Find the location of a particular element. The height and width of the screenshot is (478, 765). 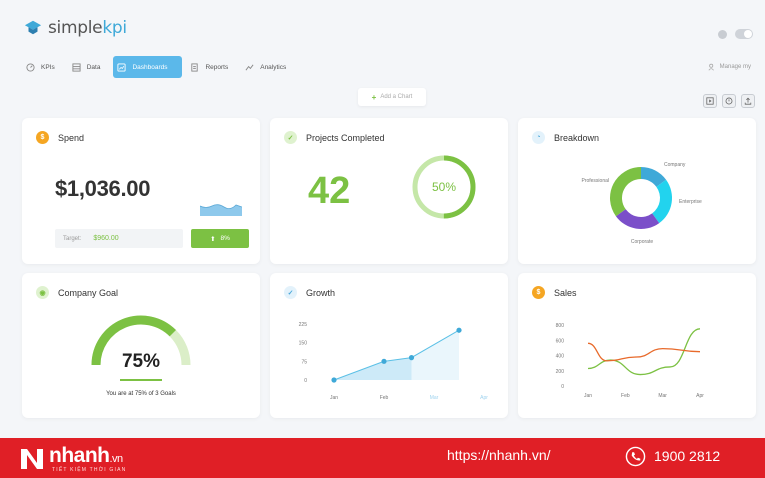

y-tick-label: 225 is located at coordinates (303, 325).